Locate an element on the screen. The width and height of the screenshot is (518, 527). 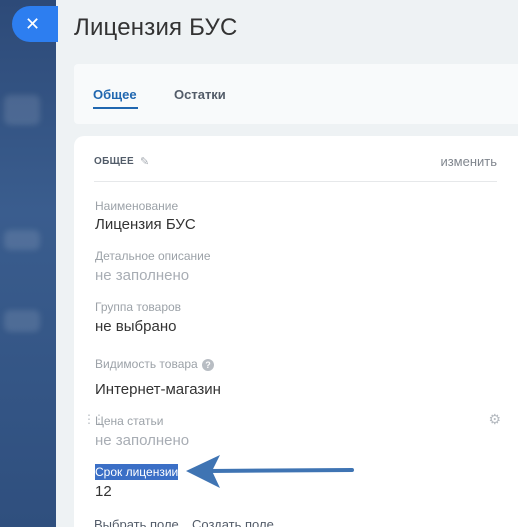
active-tab-underline is located at coordinates (115, 108).